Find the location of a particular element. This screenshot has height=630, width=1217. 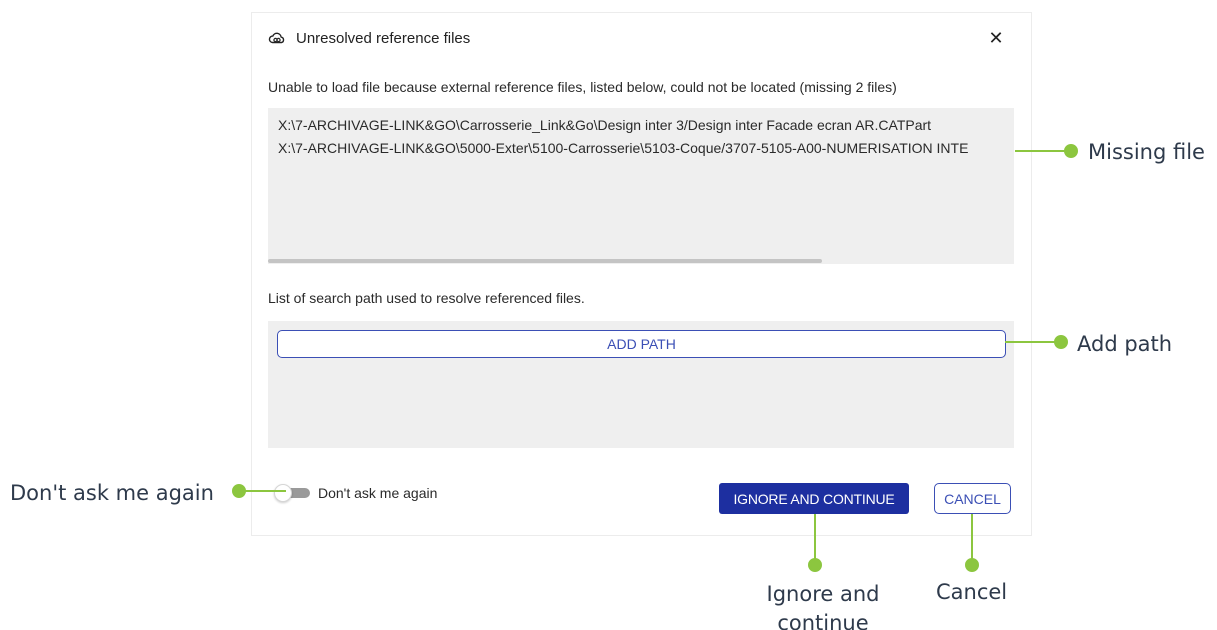

missing-file-callout-dot is located at coordinates (1071, 151).